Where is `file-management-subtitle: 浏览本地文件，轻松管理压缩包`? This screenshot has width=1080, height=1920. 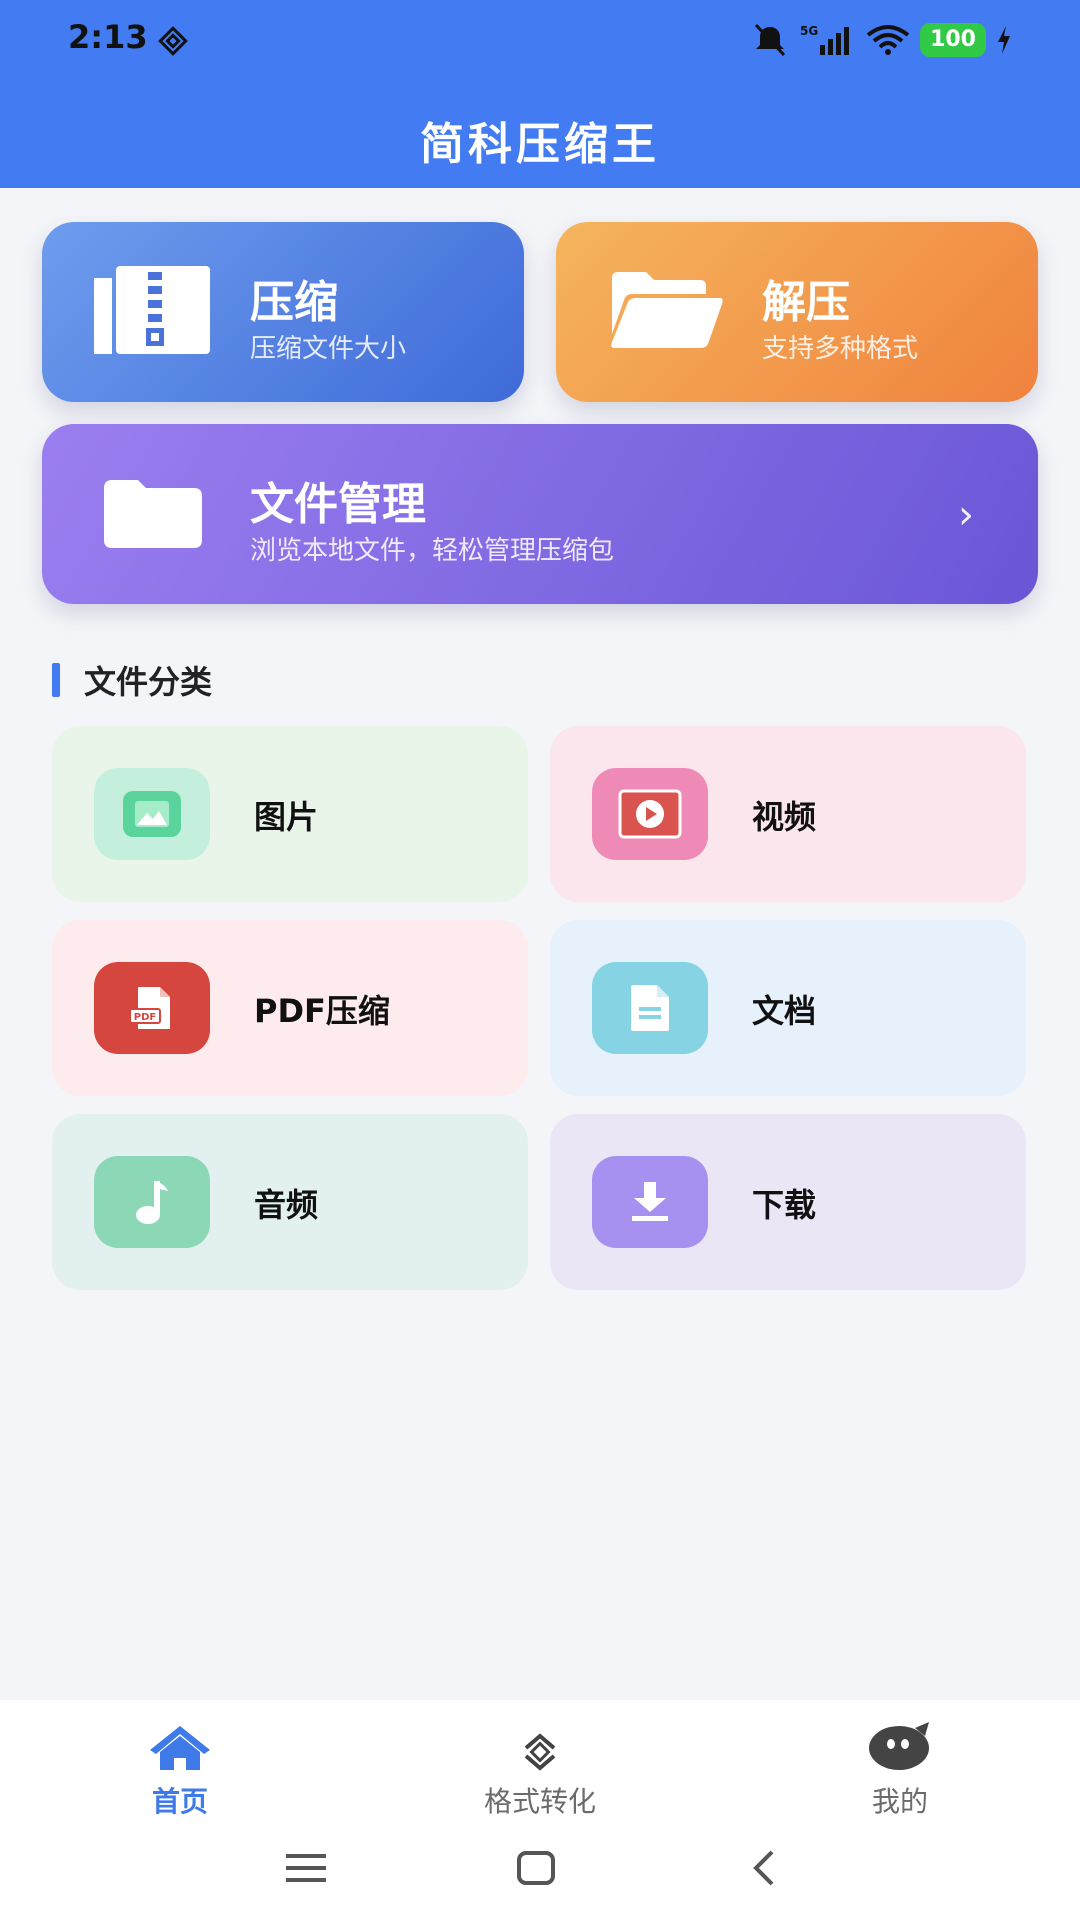 file-management-subtitle: 浏览本地文件，轻松管理压缩包 is located at coordinates (432, 551).